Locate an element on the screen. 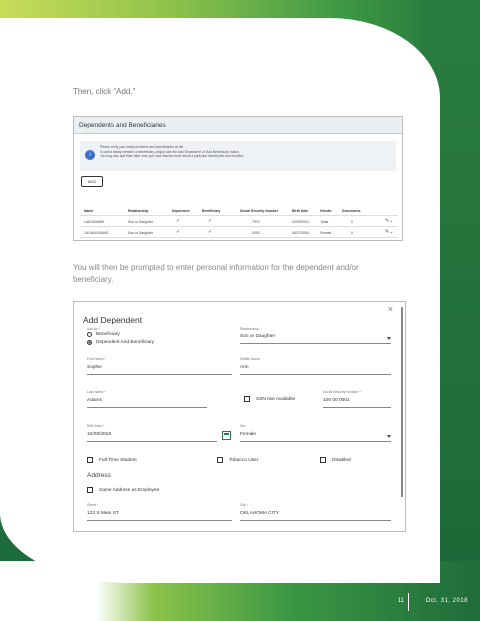 The height and width of the screenshot is (621, 480). relationship-underline is located at coordinates (315, 343).